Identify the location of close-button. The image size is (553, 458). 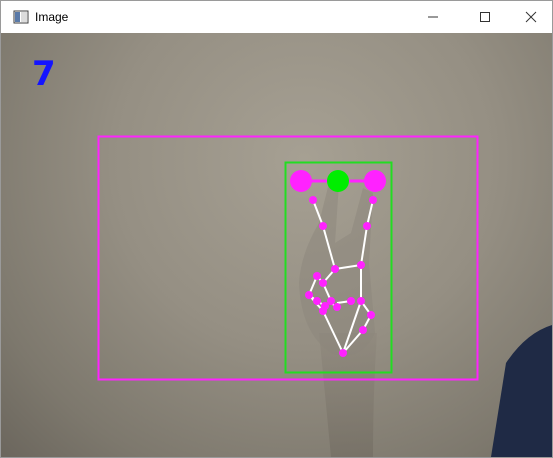
(530, 17).